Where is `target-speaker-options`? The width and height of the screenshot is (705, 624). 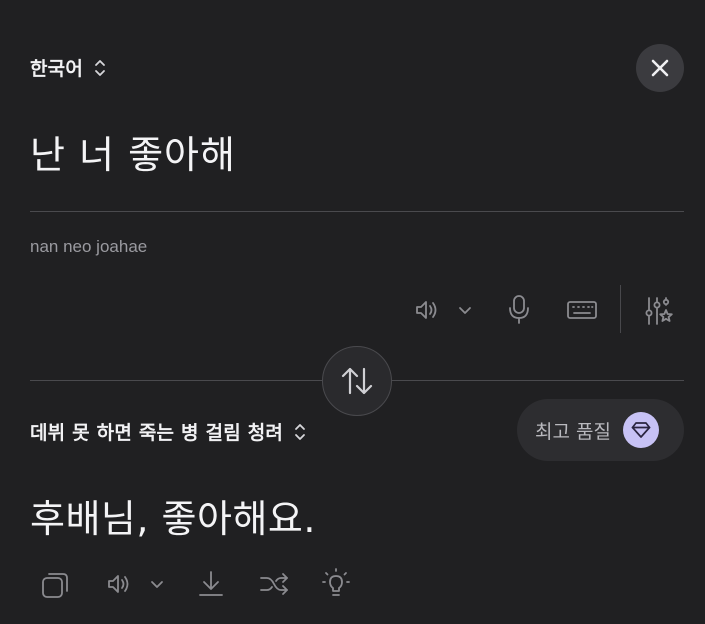 target-speaker-options is located at coordinates (157, 584).